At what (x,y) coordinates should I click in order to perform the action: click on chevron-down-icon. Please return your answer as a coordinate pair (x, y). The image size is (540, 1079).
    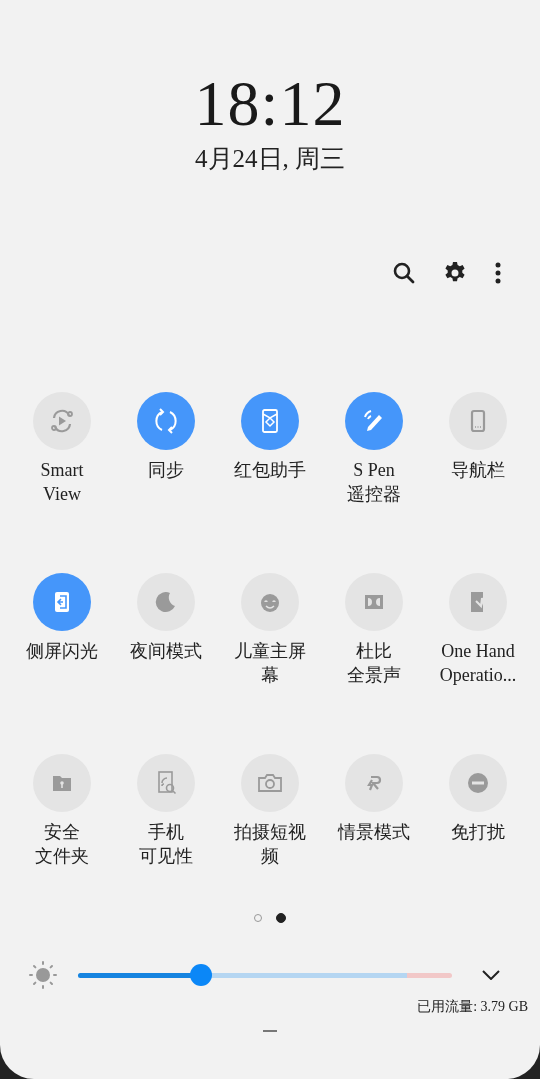
    Looking at the image, I should click on (491, 975).